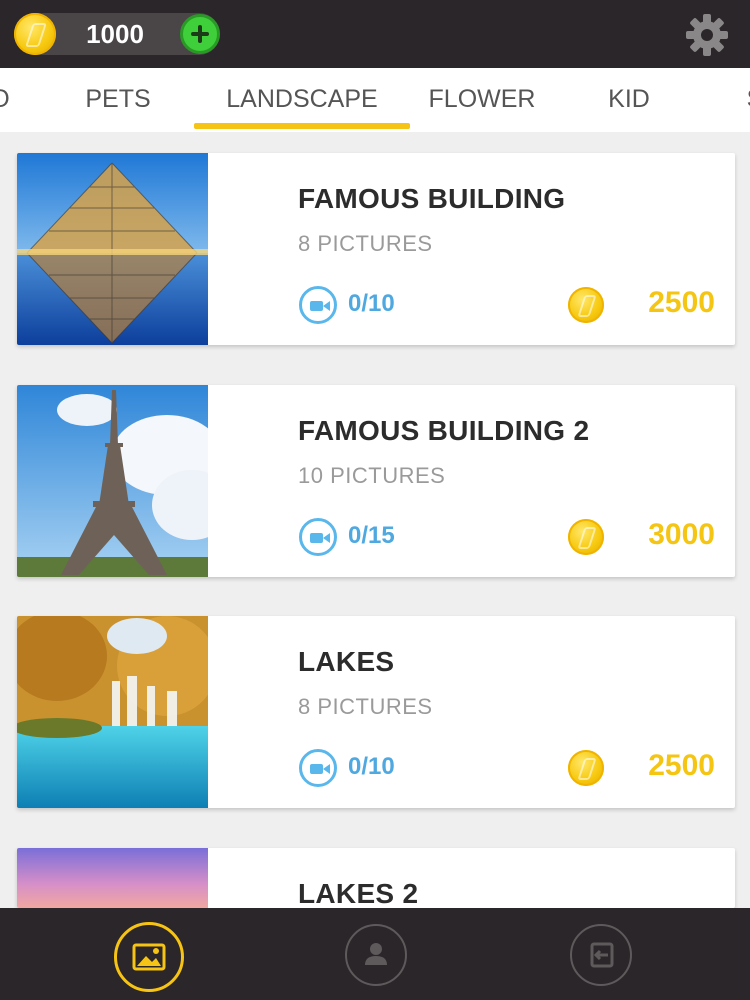 This screenshot has width=750, height=1000. I want to click on share-nav-button, so click(601, 955).